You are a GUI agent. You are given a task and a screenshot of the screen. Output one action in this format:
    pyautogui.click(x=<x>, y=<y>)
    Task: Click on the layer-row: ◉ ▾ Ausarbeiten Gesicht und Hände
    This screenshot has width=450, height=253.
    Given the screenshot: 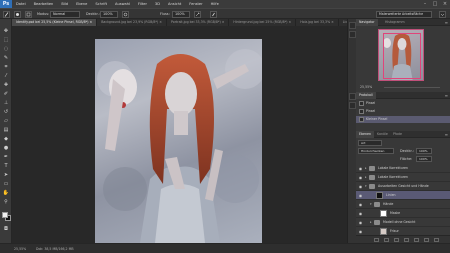 What is the action you would take?
    pyautogui.click(x=403, y=186)
    